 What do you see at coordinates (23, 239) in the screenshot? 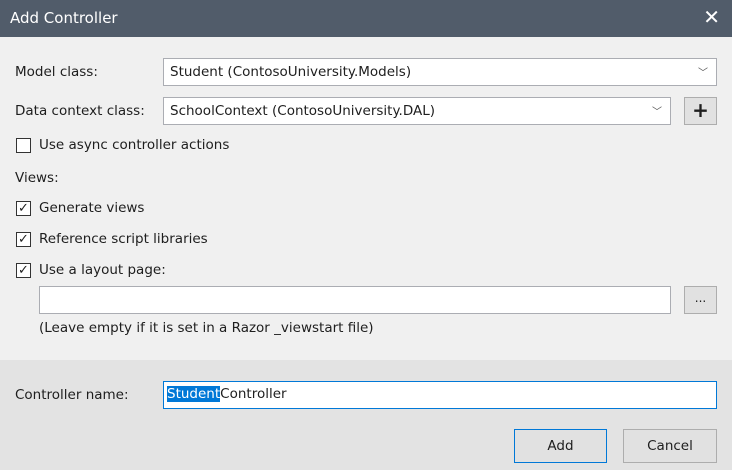
I see `reference-scripts-checkbox: ✓` at bounding box center [23, 239].